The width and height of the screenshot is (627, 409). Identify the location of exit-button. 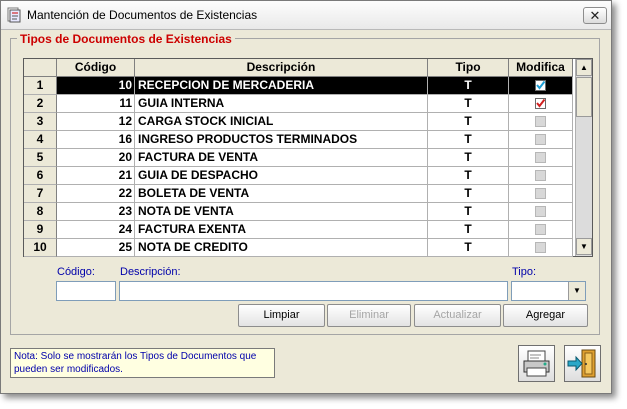
(582, 363).